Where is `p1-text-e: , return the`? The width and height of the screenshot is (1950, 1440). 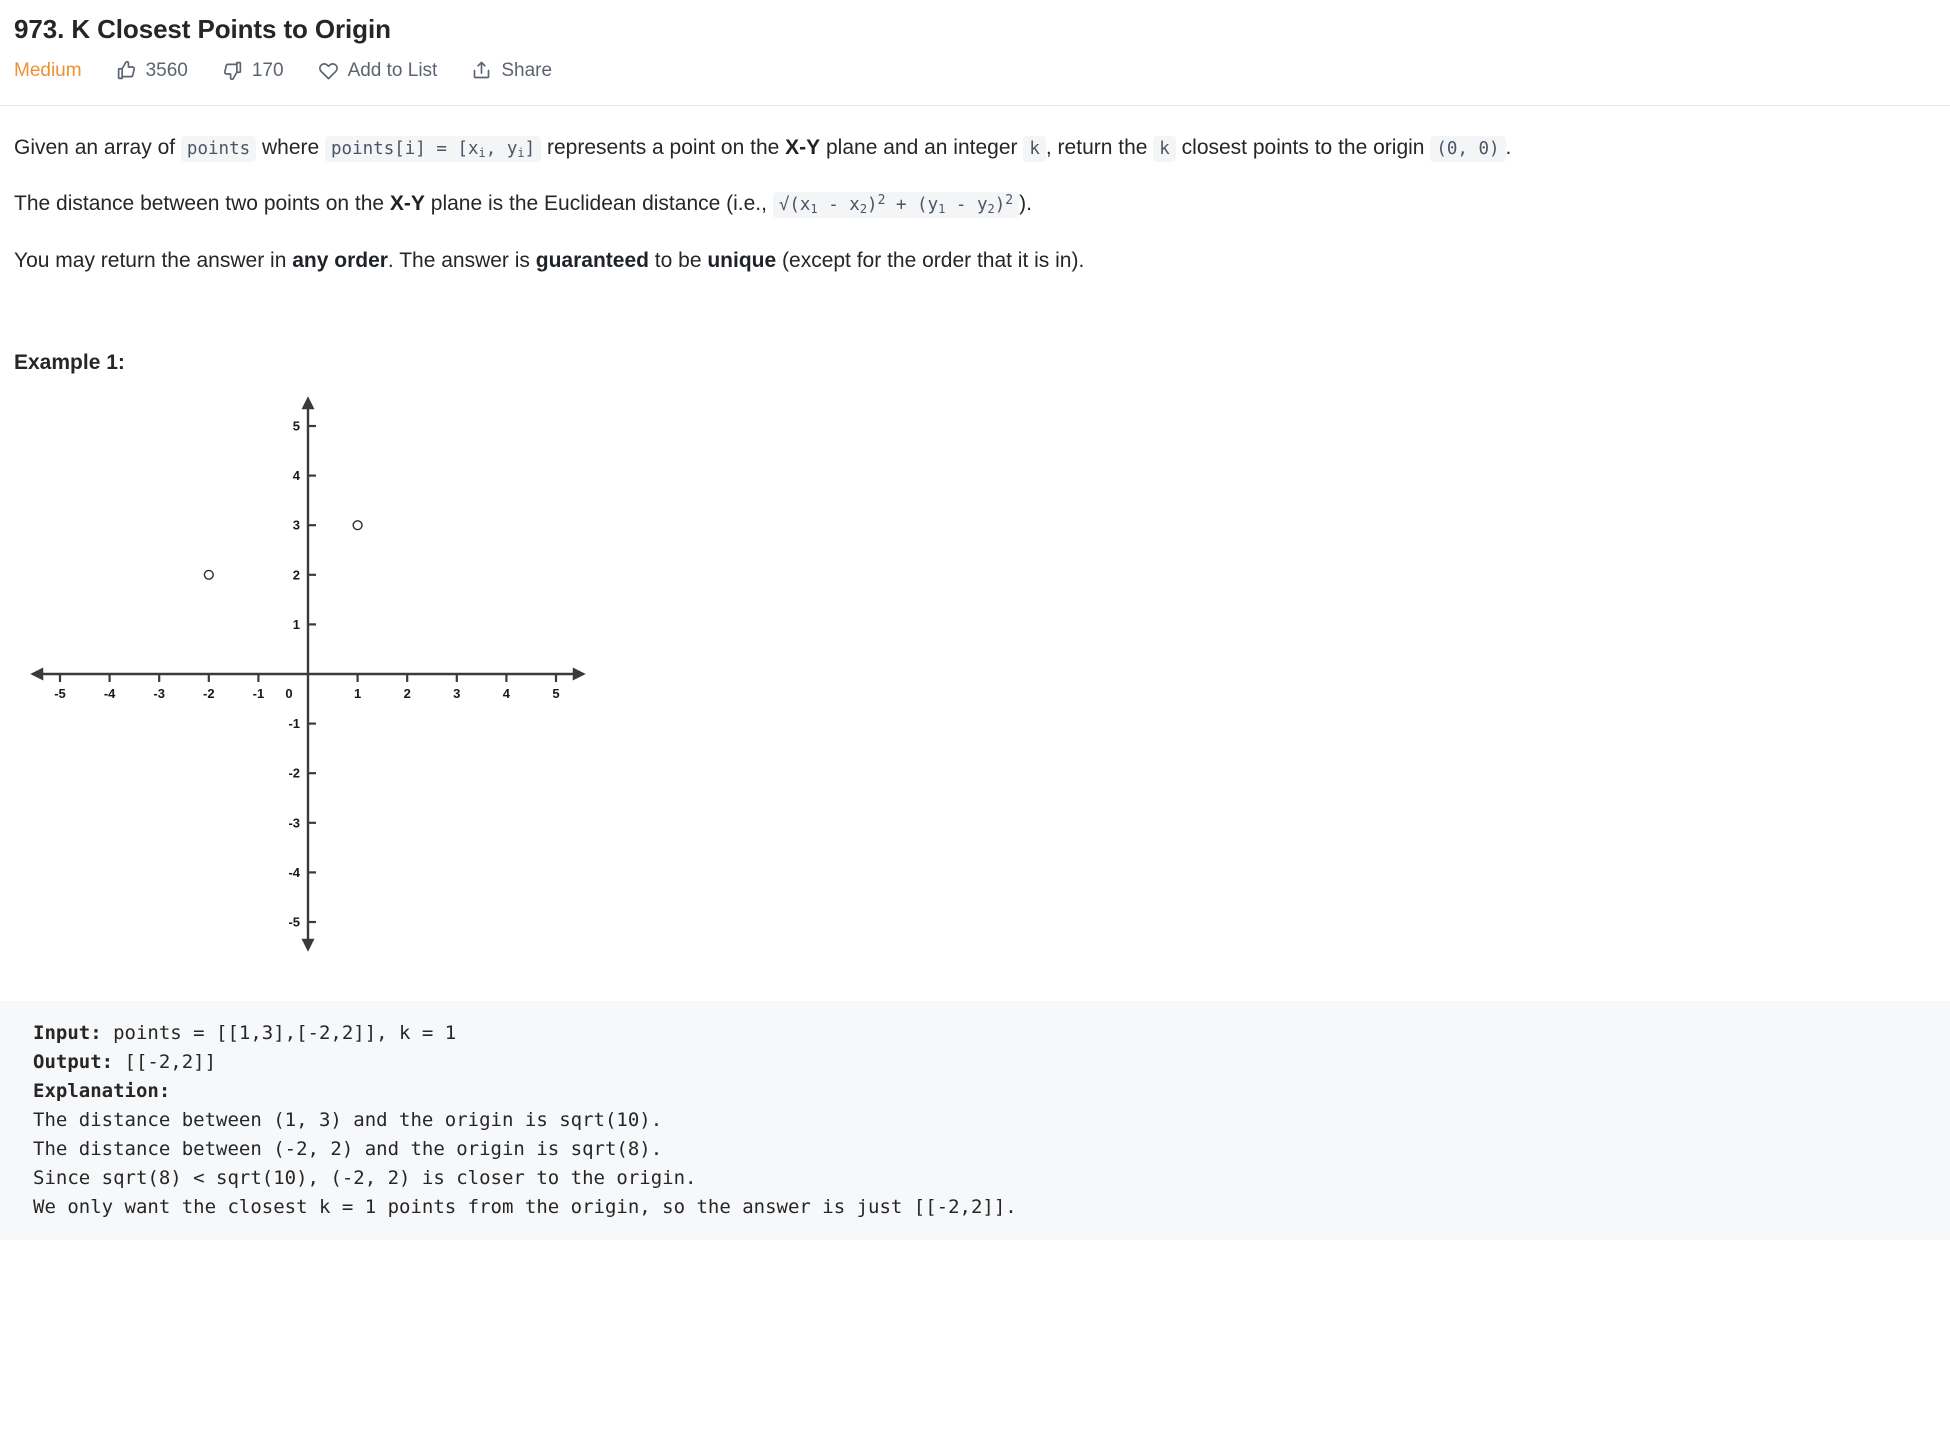 p1-text-e: , return the is located at coordinates (1099, 147).